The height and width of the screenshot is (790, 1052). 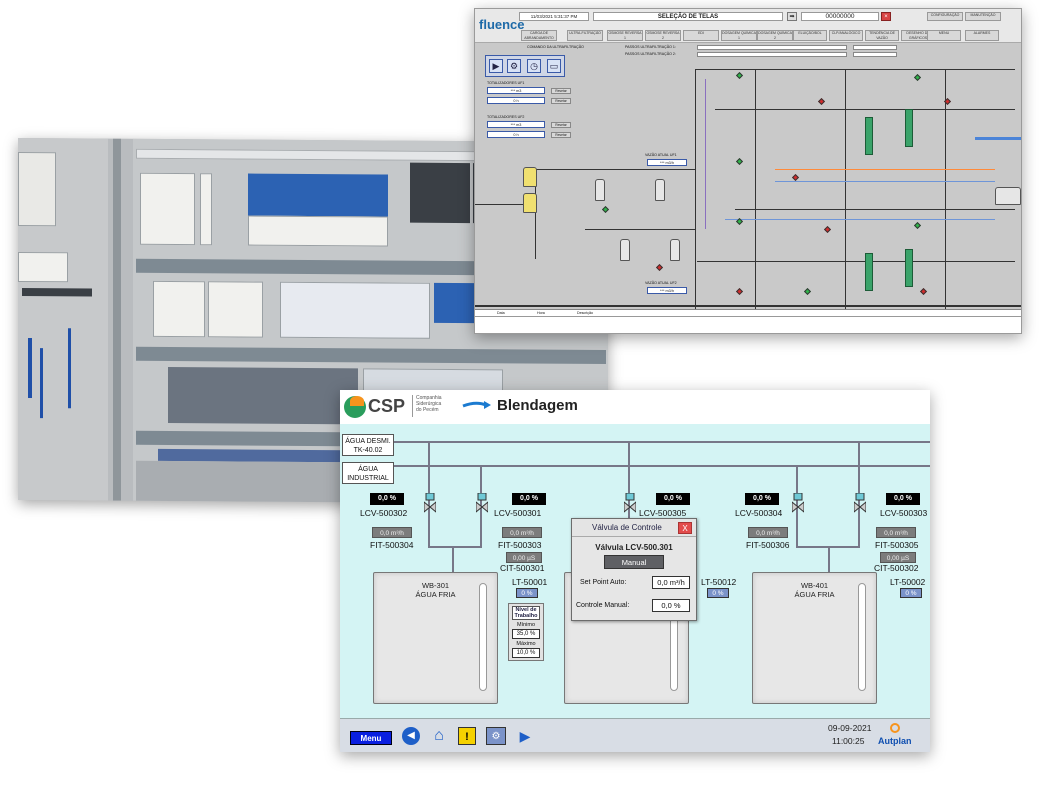 What do you see at coordinates (945, 16) in the screenshot?
I see `nav-configuracao: CONFIGURAÇÃO` at bounding box center [945, 16].